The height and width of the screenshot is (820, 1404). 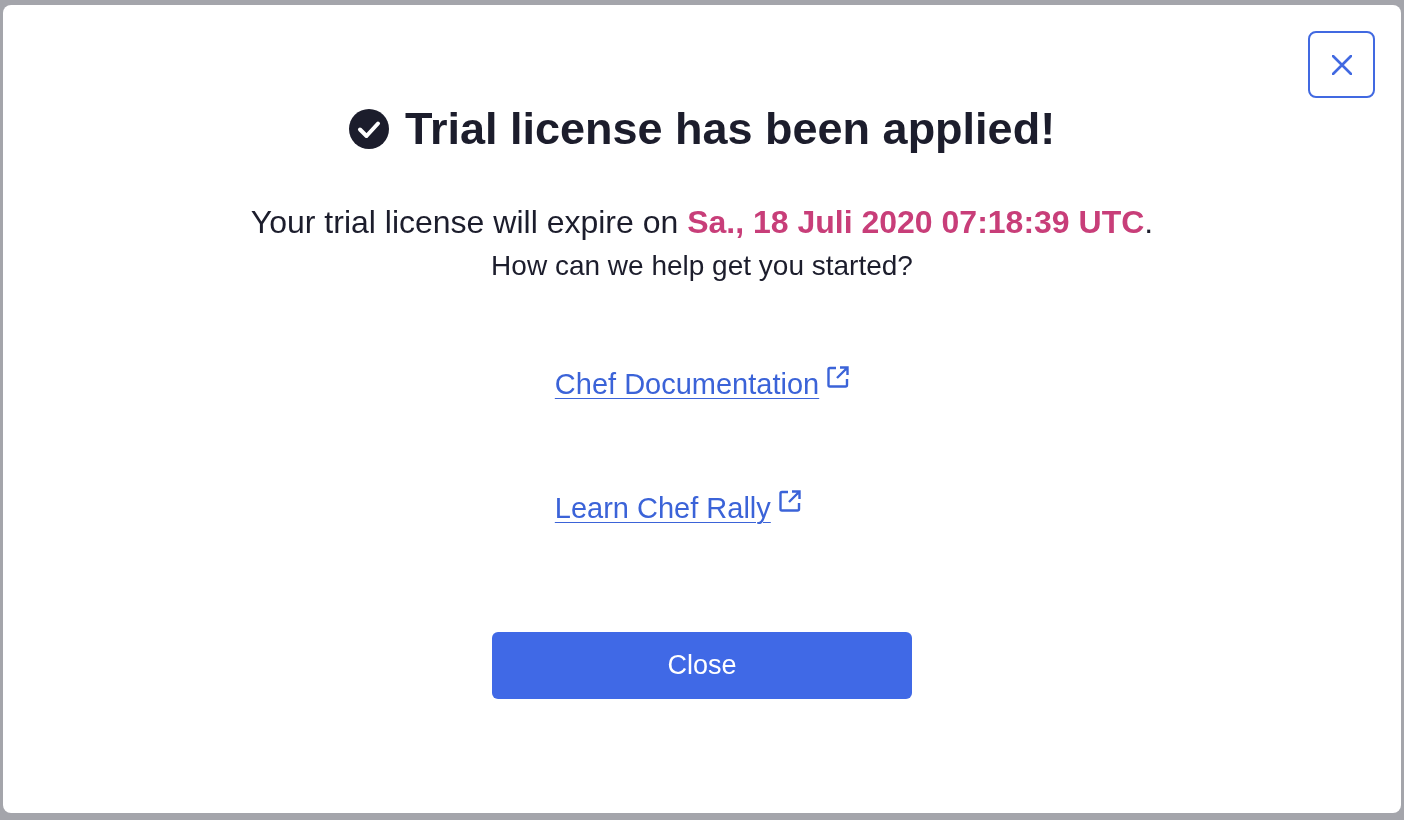 I want to click on help-prompt: How can we help get you started?, so click(x=702, y=266).